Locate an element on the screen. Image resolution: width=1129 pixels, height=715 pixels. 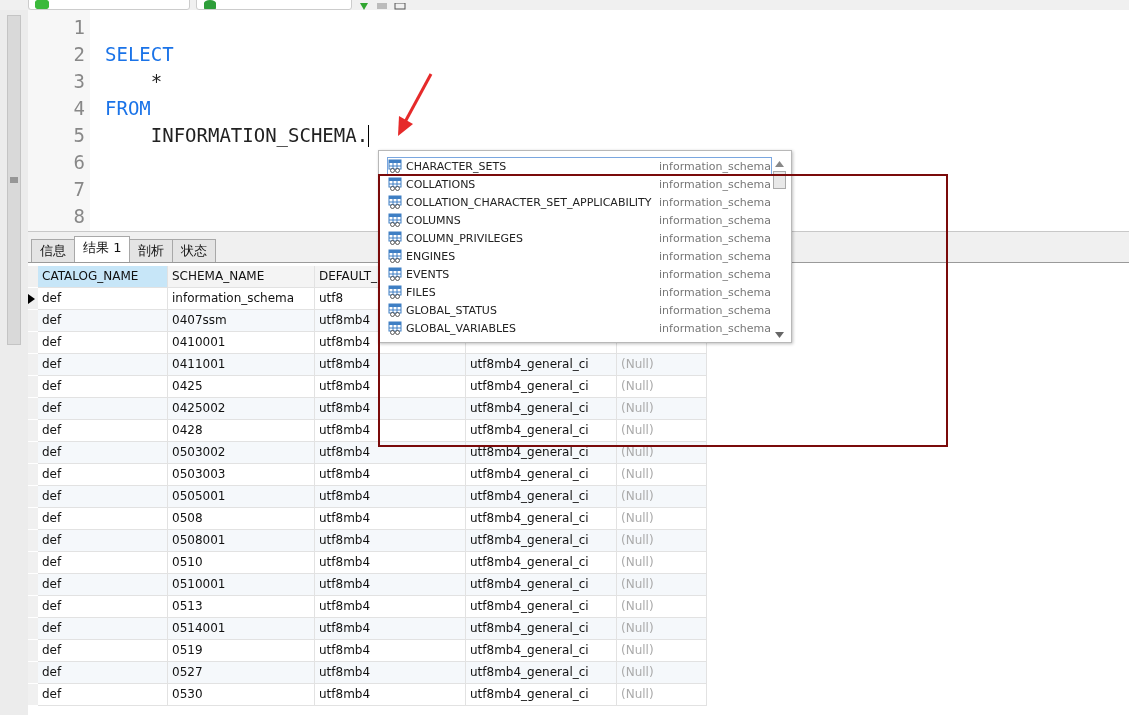
sql-keyword: FROM is located at coordinates (128, 108).